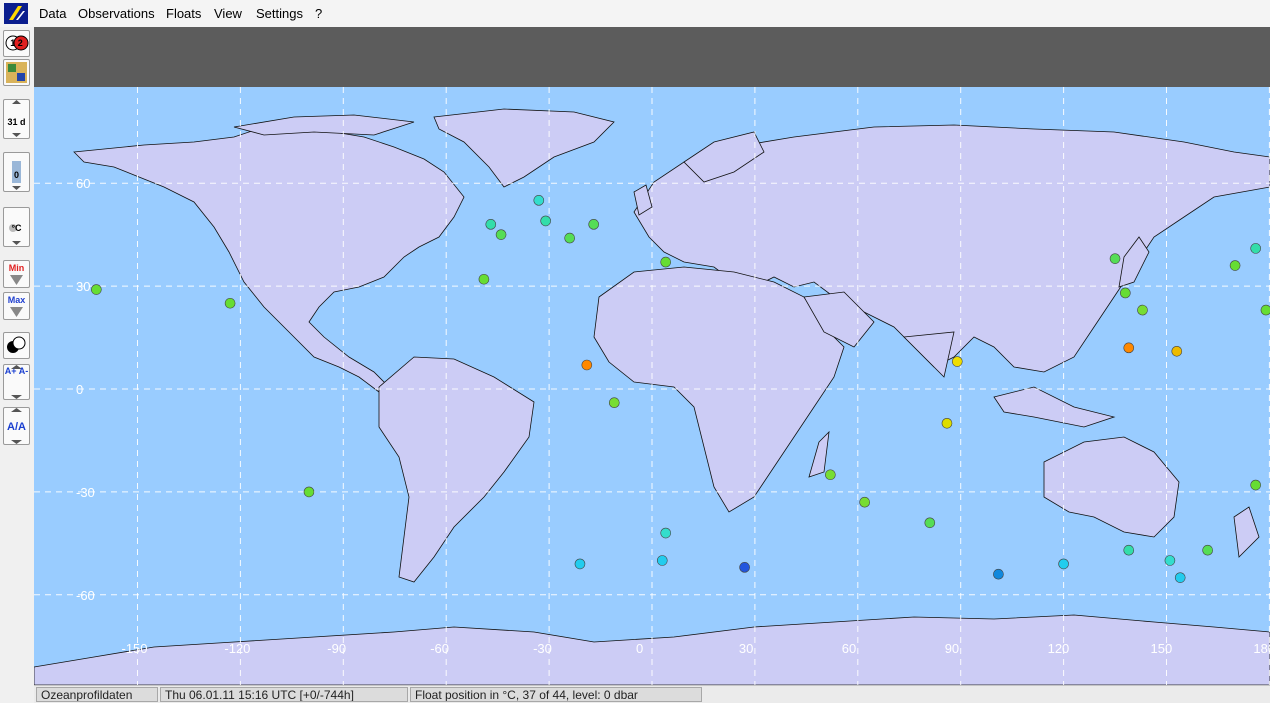 The height and width of the screenshot is (703, 1270). I want to click on latitude-label: 30, so click(83, 286).